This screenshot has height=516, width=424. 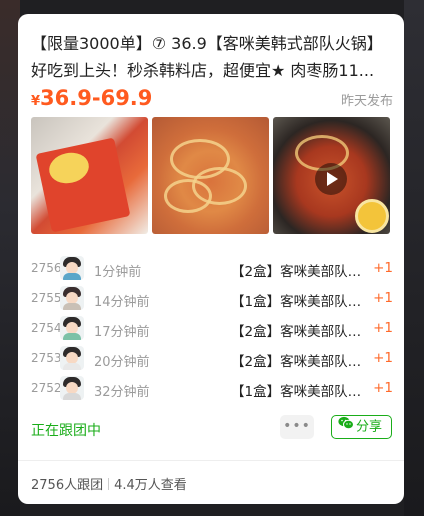 I want to click on share-button: 分享, so click(x=361, y=427).